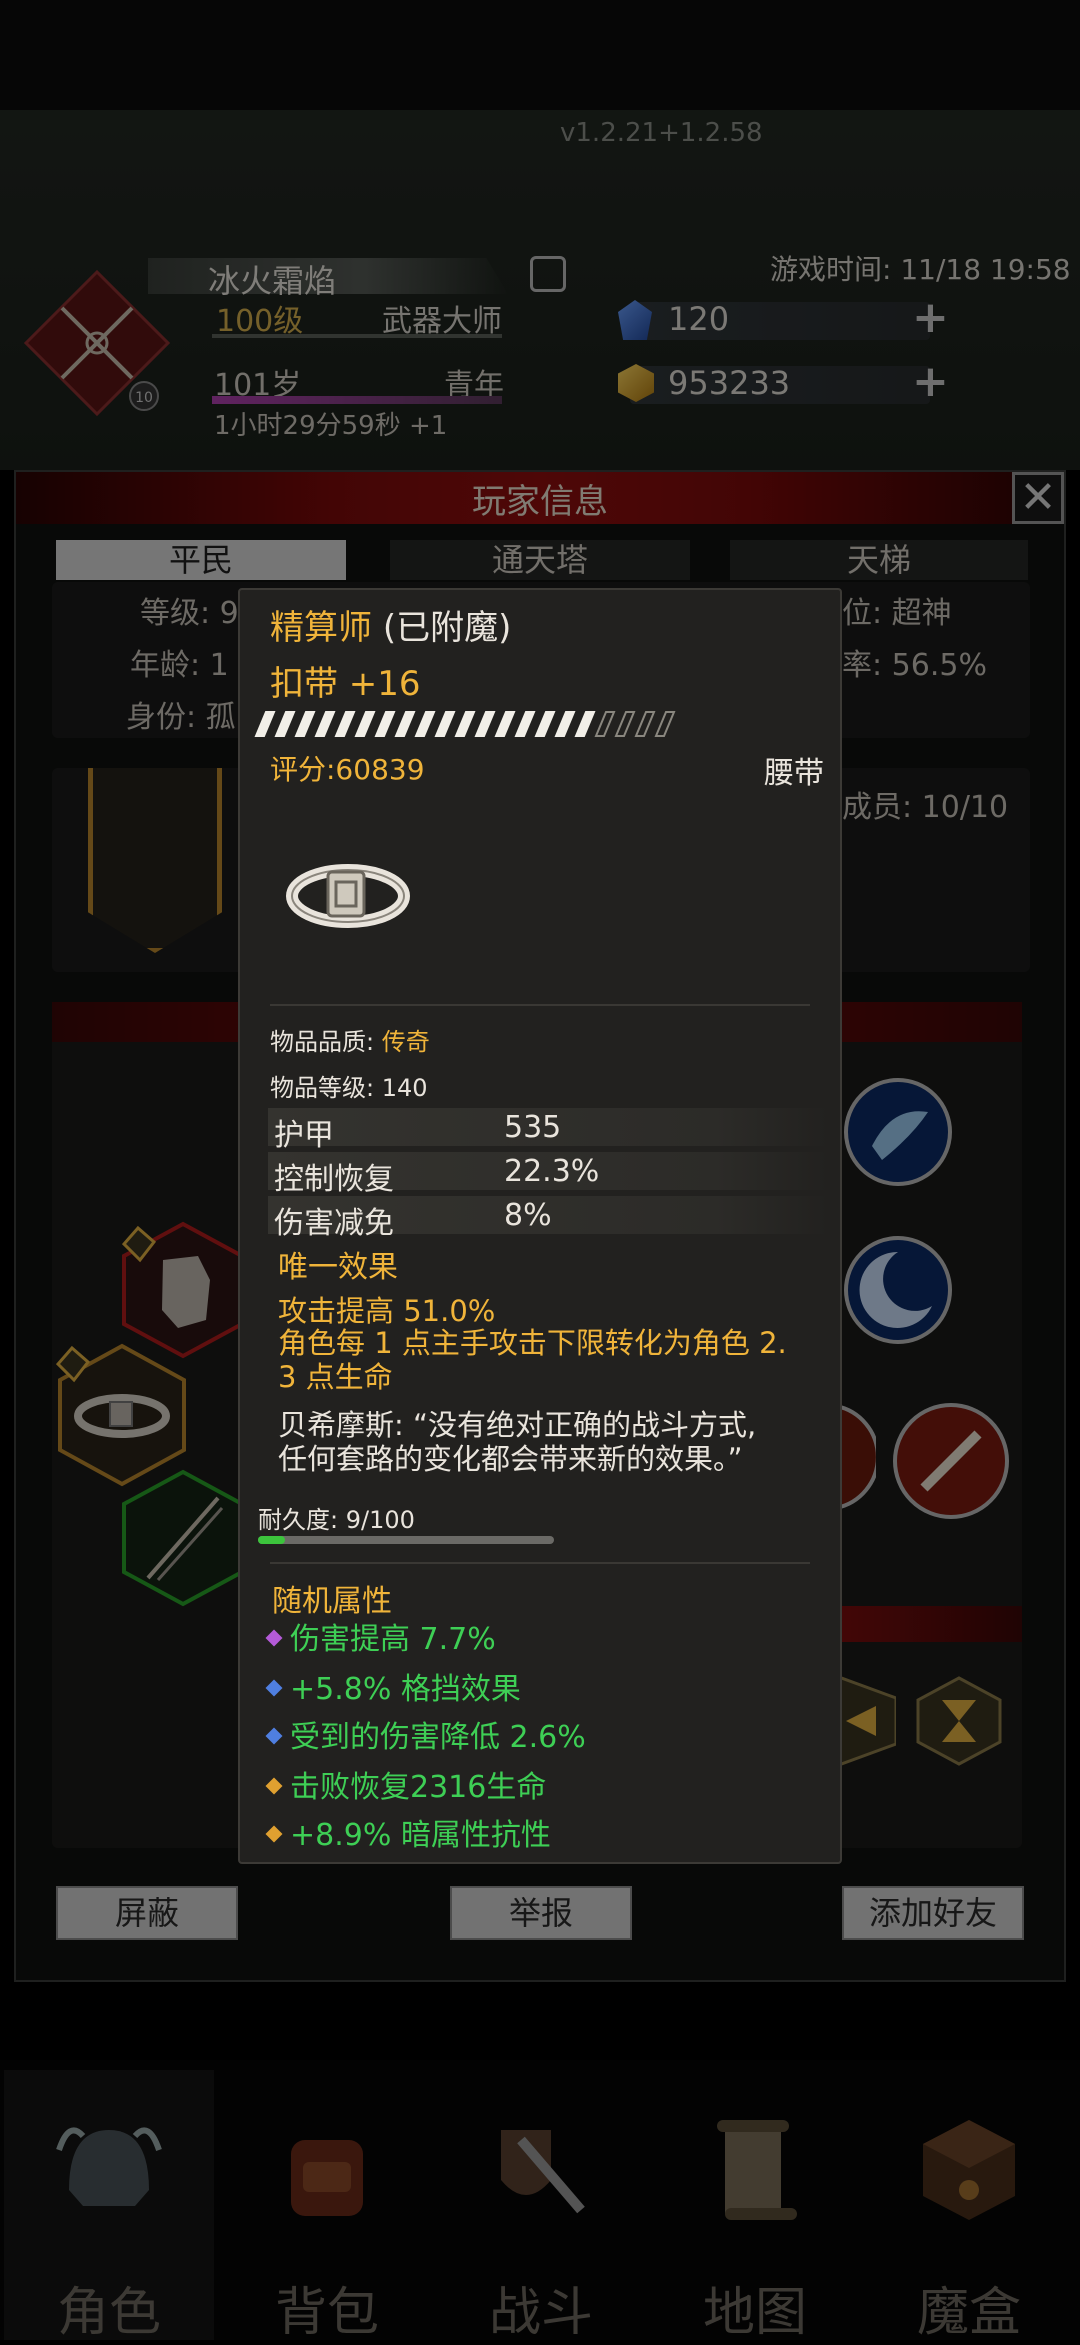 This screenshot has height=2345, width=1080. What do you see at coordinates (393, 1639) in the screenshot?
I see `random-attr-text: 伤害提高 7.7%` at bounding box center [393, 1639].